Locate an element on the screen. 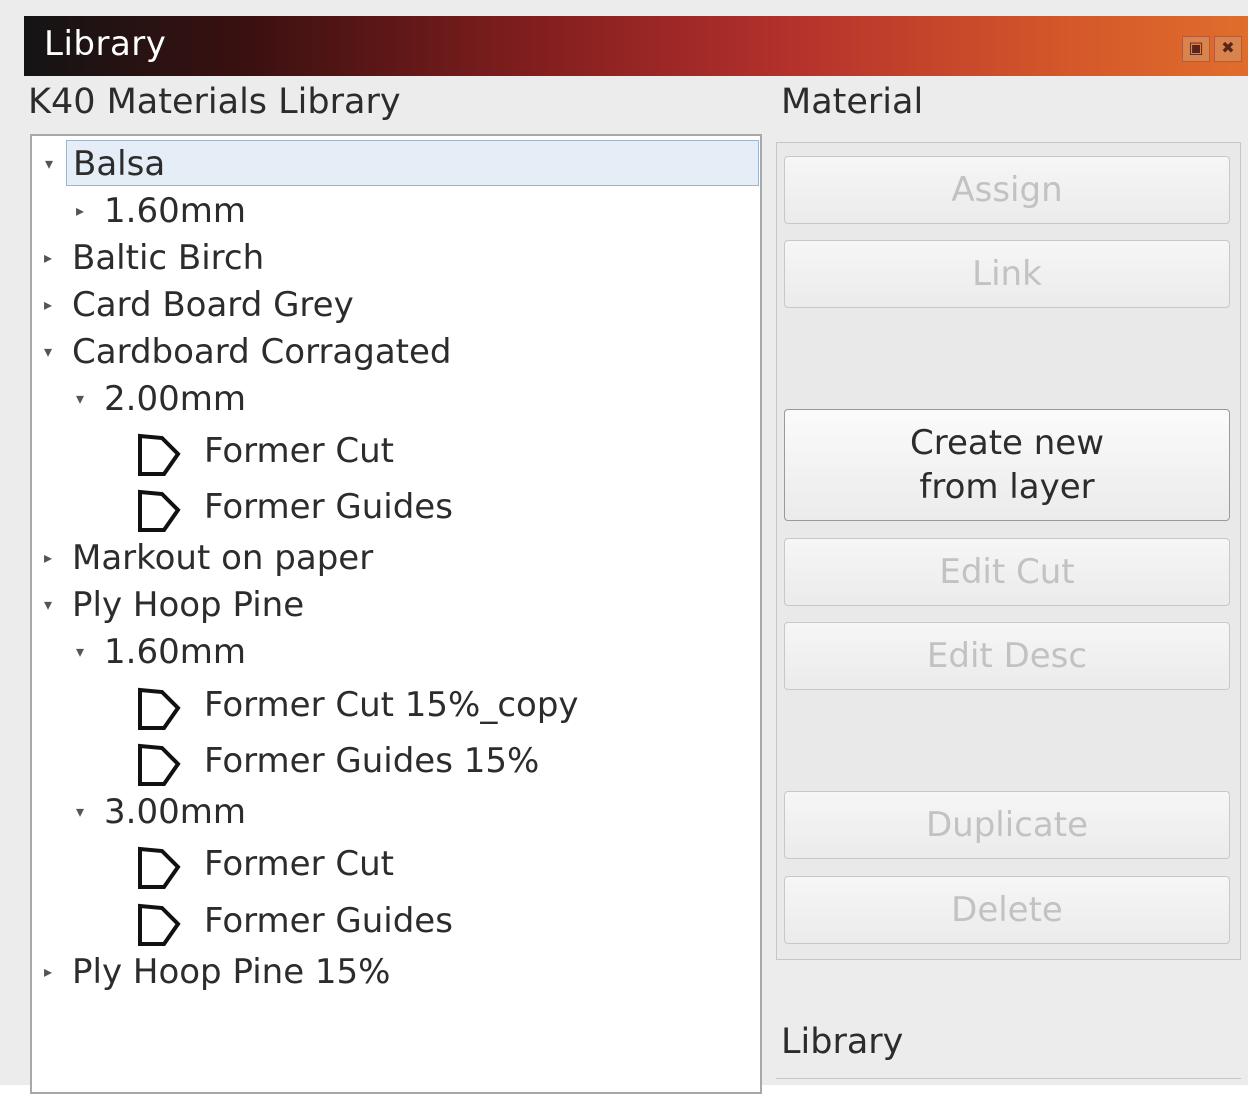  tree-item-ply-hoop-pine-15: ▸ Ply Hoop Pine 15% is located at coordinates (396, 972).